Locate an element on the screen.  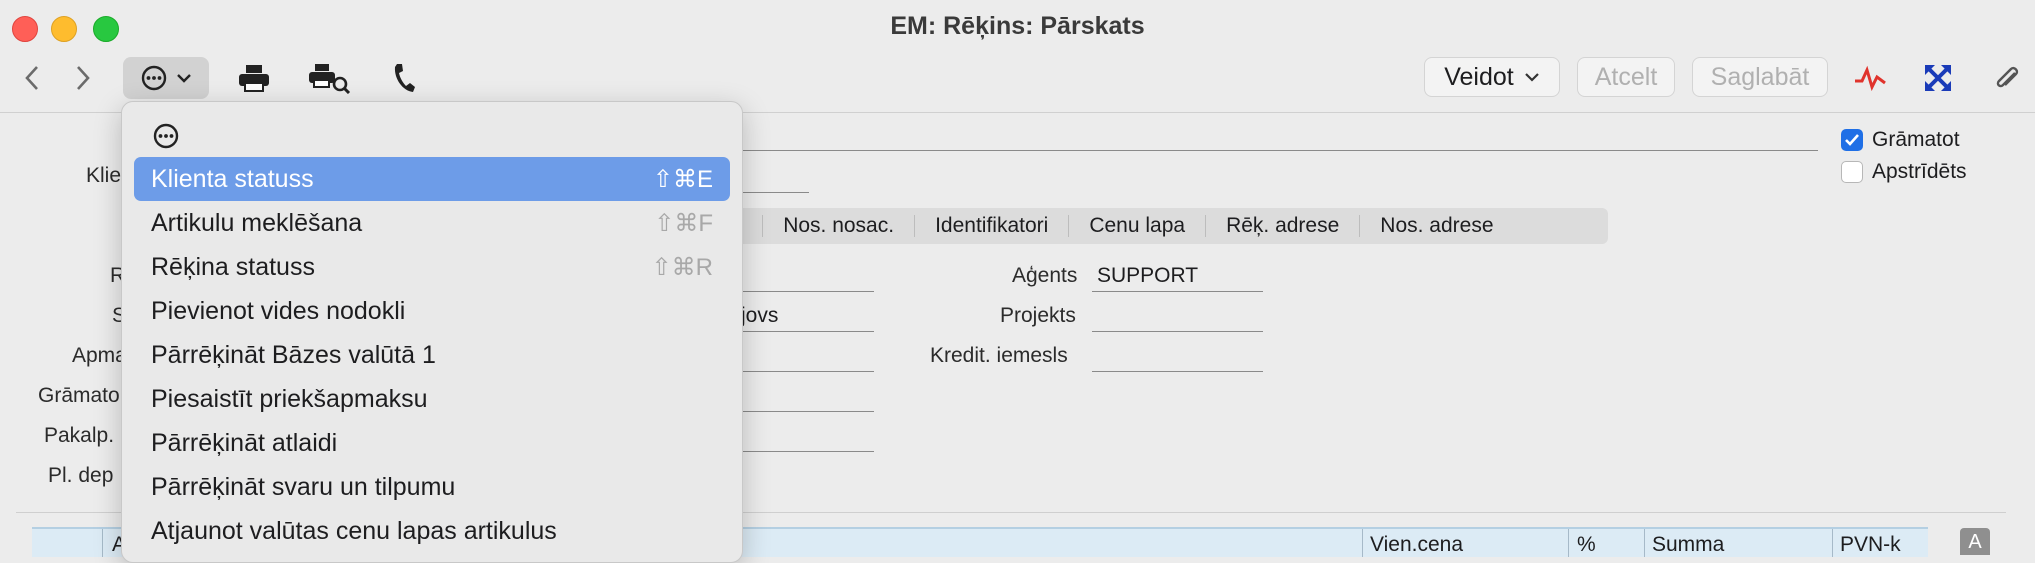
menu-ellipsis-header is located at coordinates (166, 138).